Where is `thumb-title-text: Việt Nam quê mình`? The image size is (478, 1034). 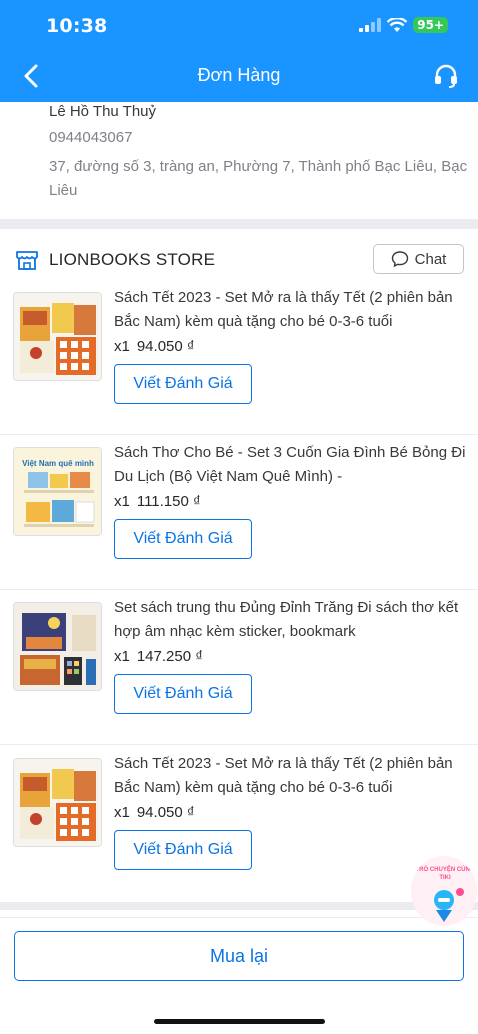
thumb-title-text: Việt Nam quê mình is located at coordinates (58, 463).